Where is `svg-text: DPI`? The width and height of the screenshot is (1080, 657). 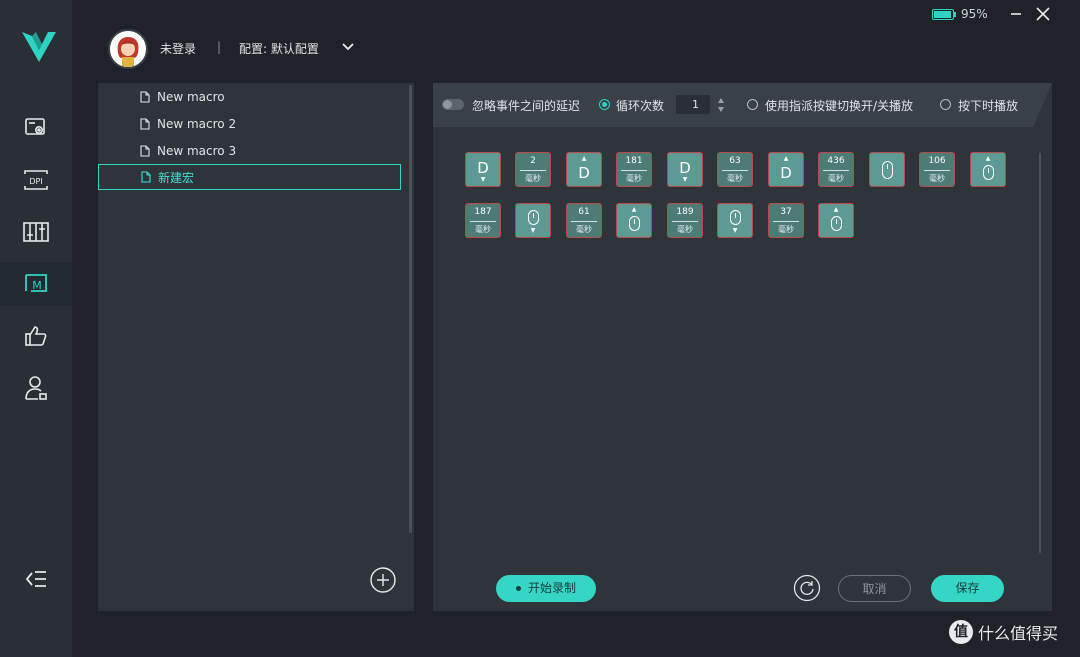 svg-text: DPI is located at coordinates (35, 181).